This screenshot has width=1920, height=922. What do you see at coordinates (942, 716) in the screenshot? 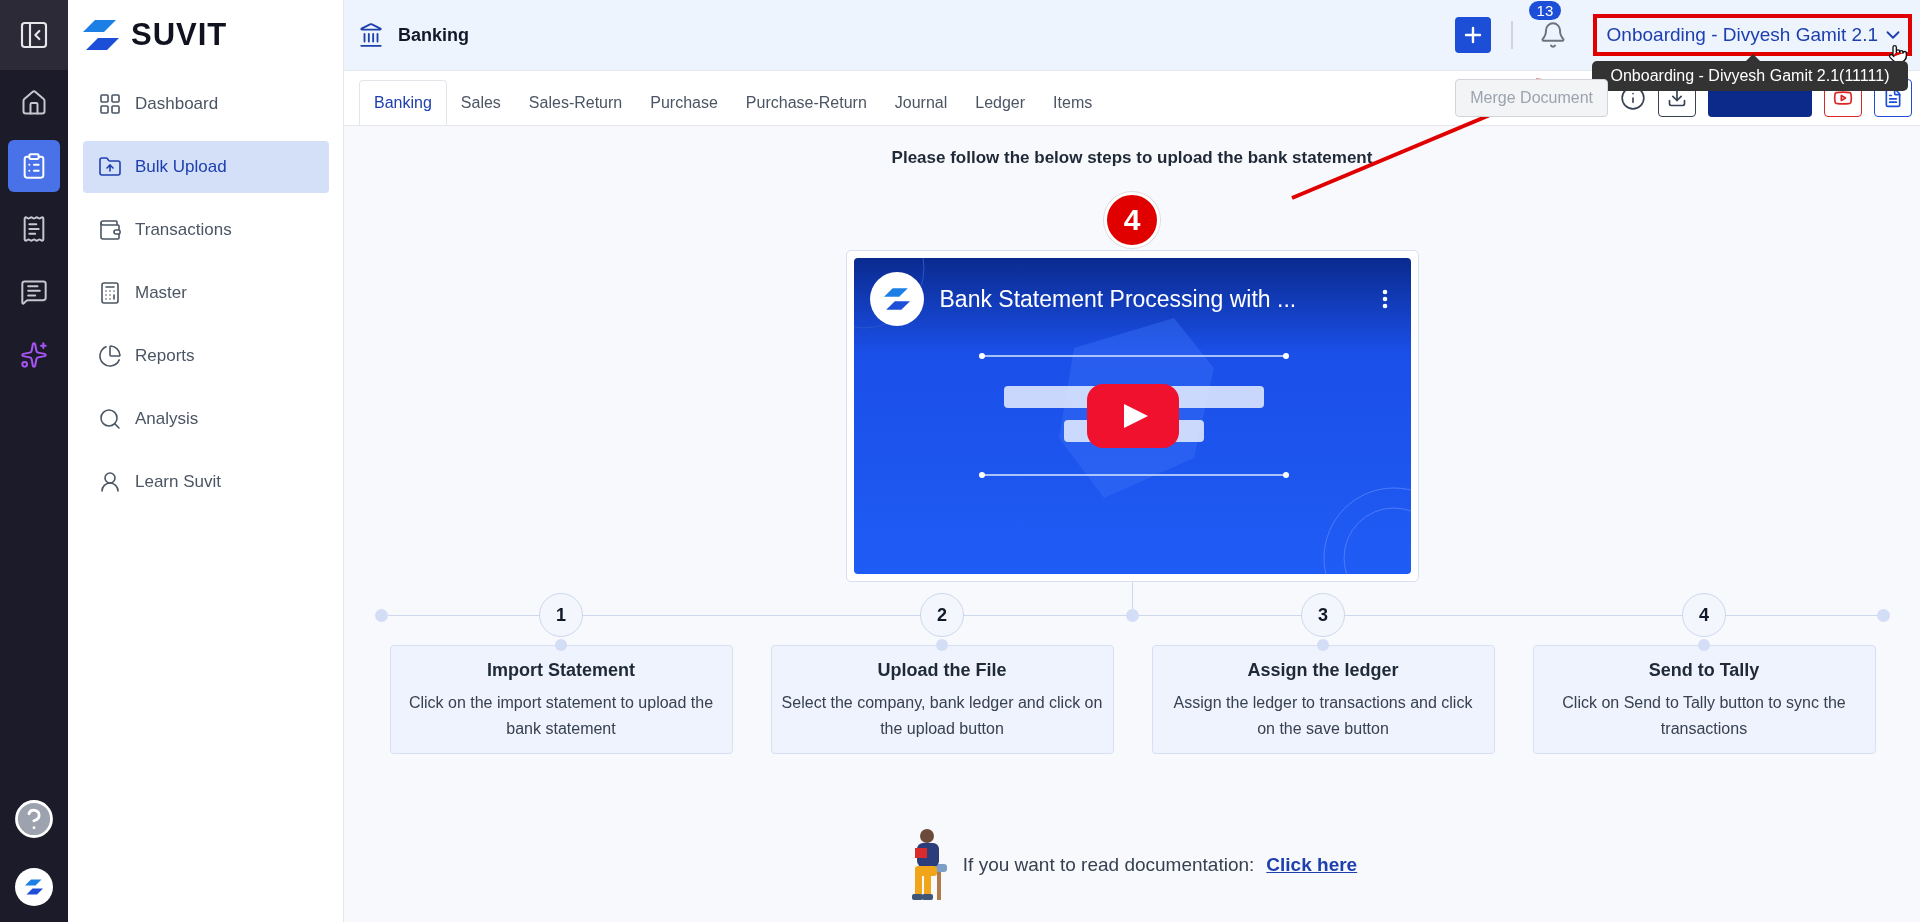
I see `step-description: Select the company, bank ledger and click on the upload button` at bounding box center [942, 716].